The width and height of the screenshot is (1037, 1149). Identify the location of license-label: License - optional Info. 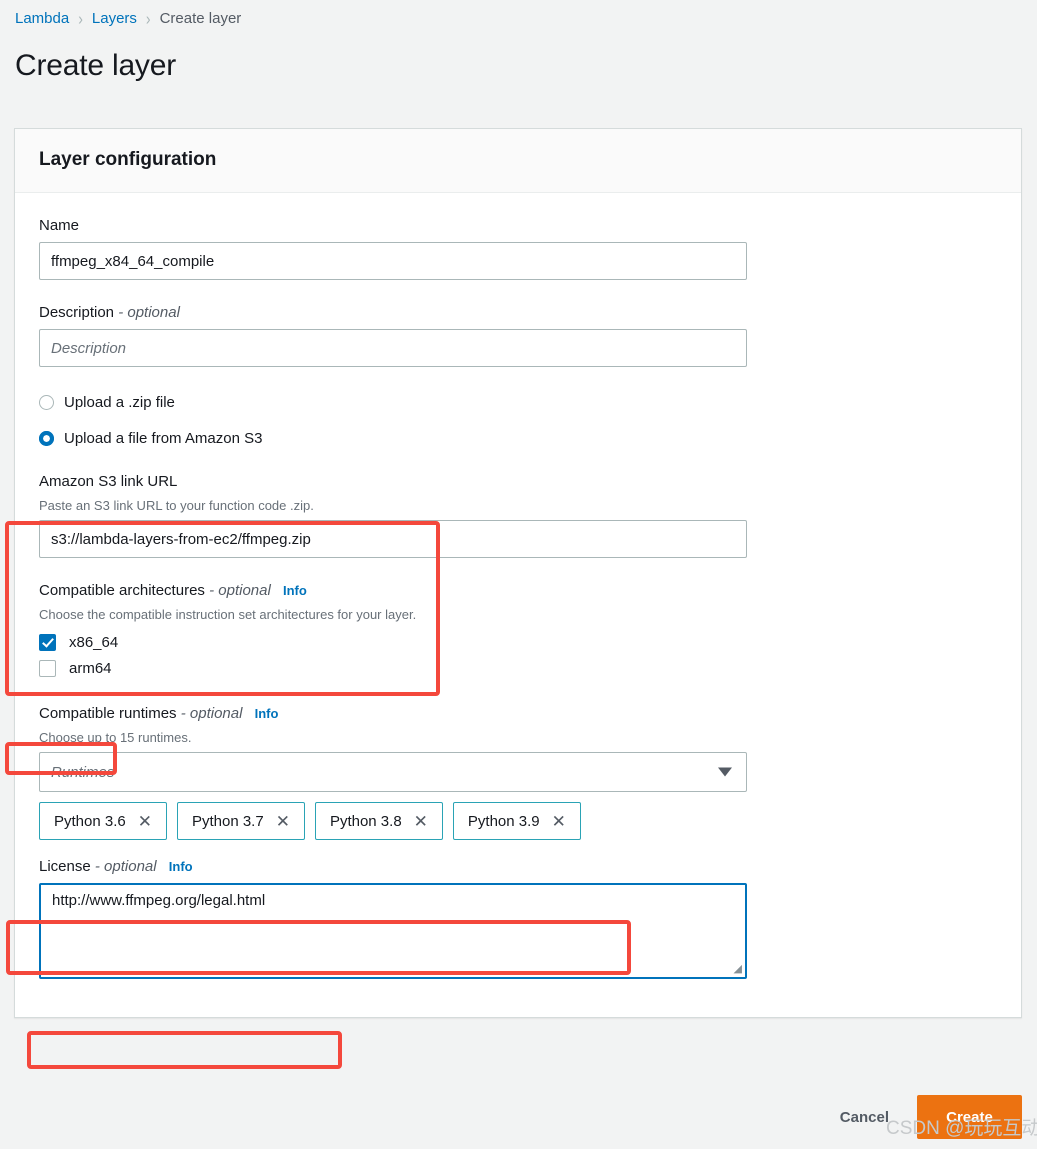
(518, 866).